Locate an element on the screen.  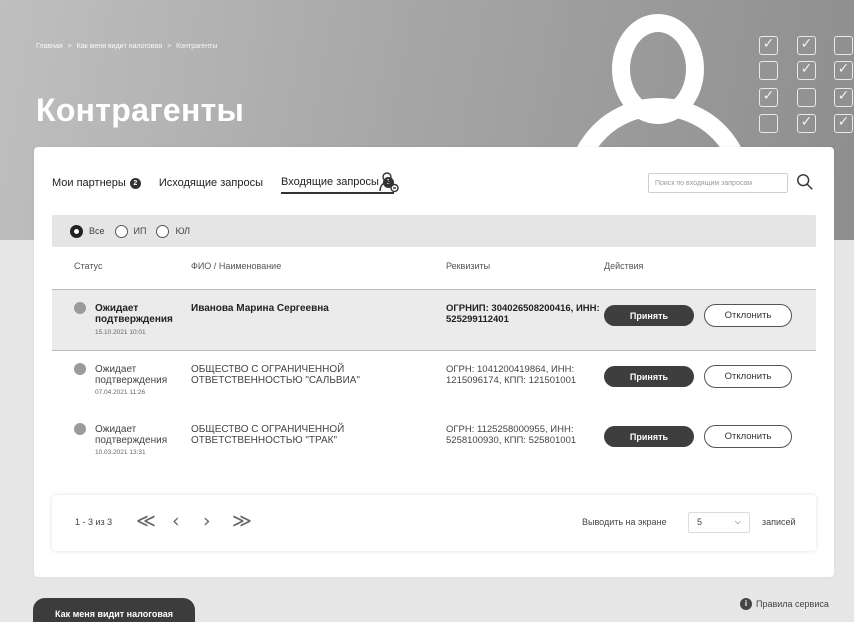
tab-label: Исходящие запросы is located at coordinates (210, 183).